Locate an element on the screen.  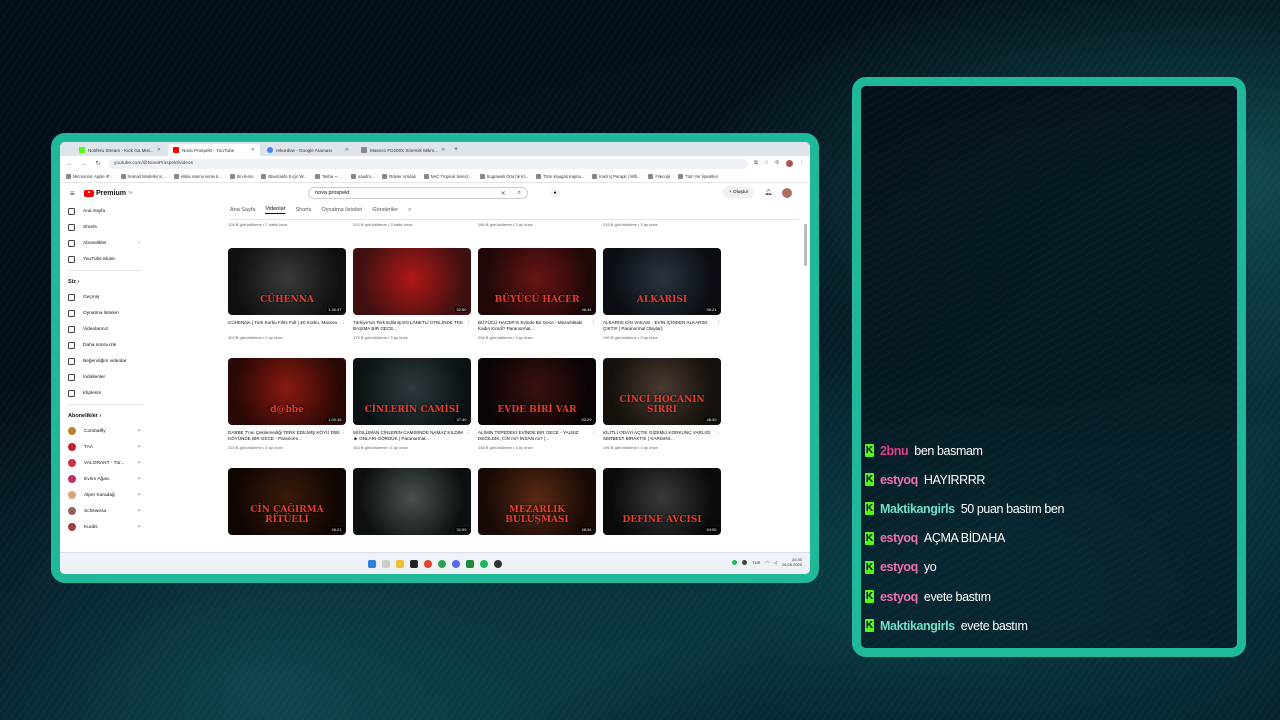
channel-tab: Videolar is located at coordinates (275, 210).